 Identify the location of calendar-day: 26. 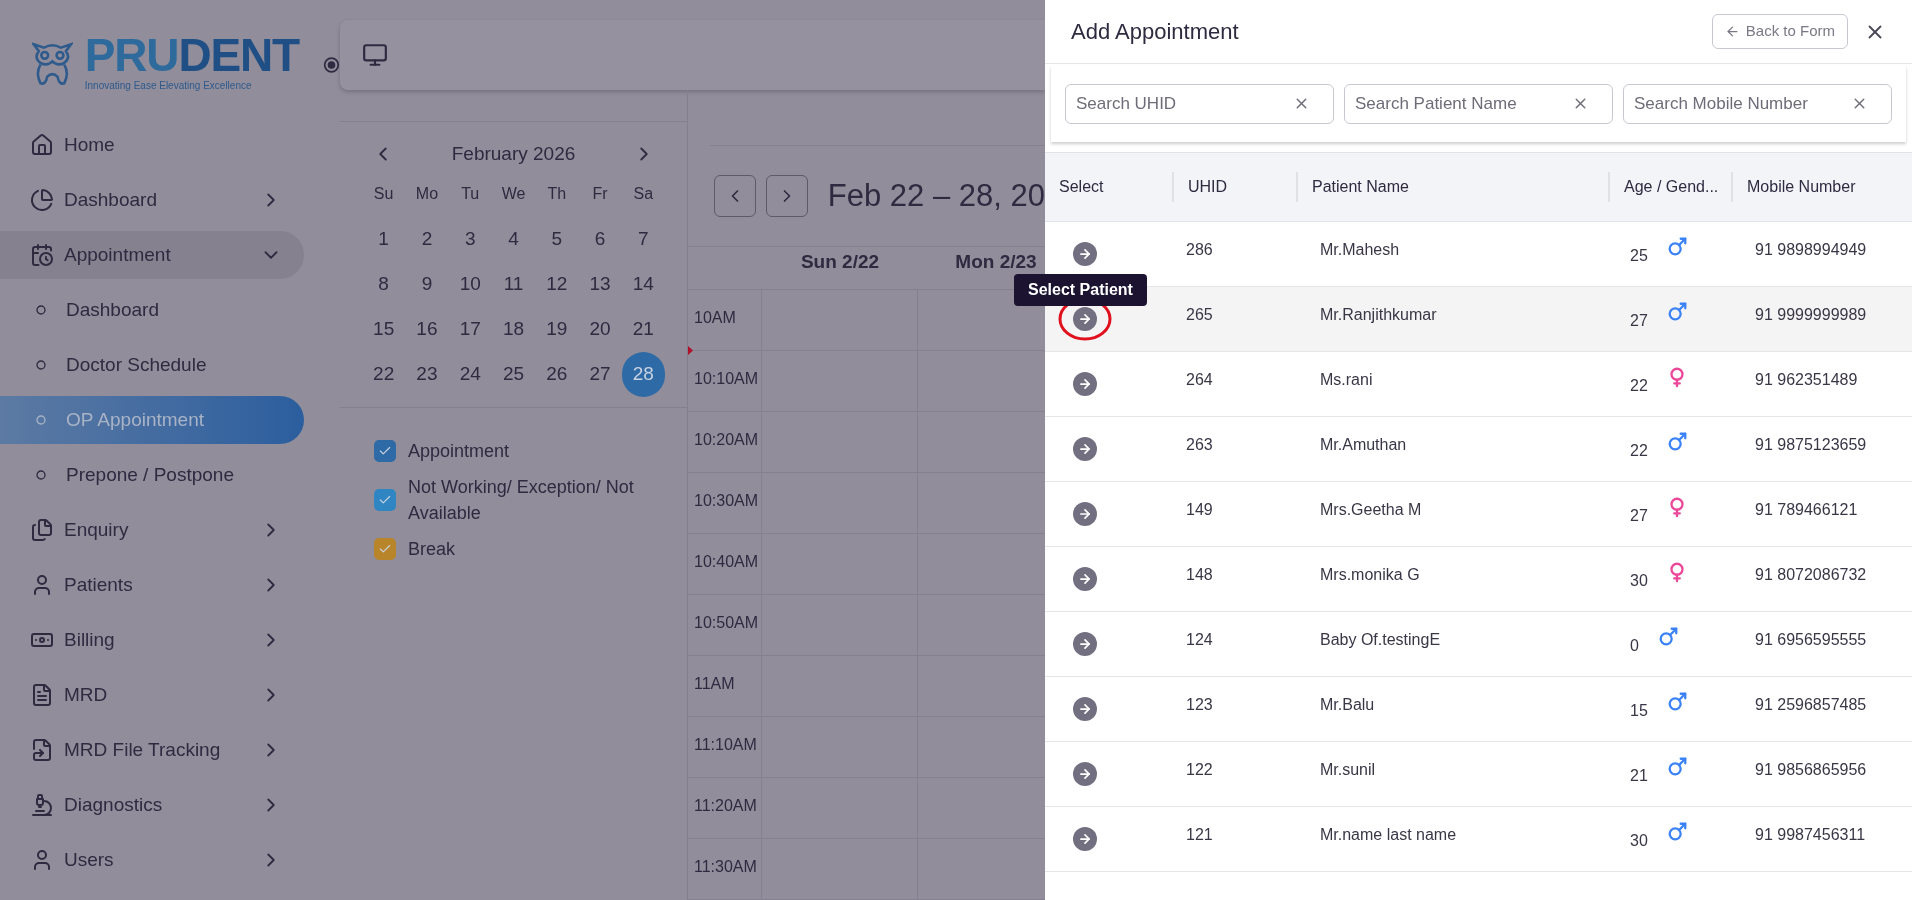
(557, 374).